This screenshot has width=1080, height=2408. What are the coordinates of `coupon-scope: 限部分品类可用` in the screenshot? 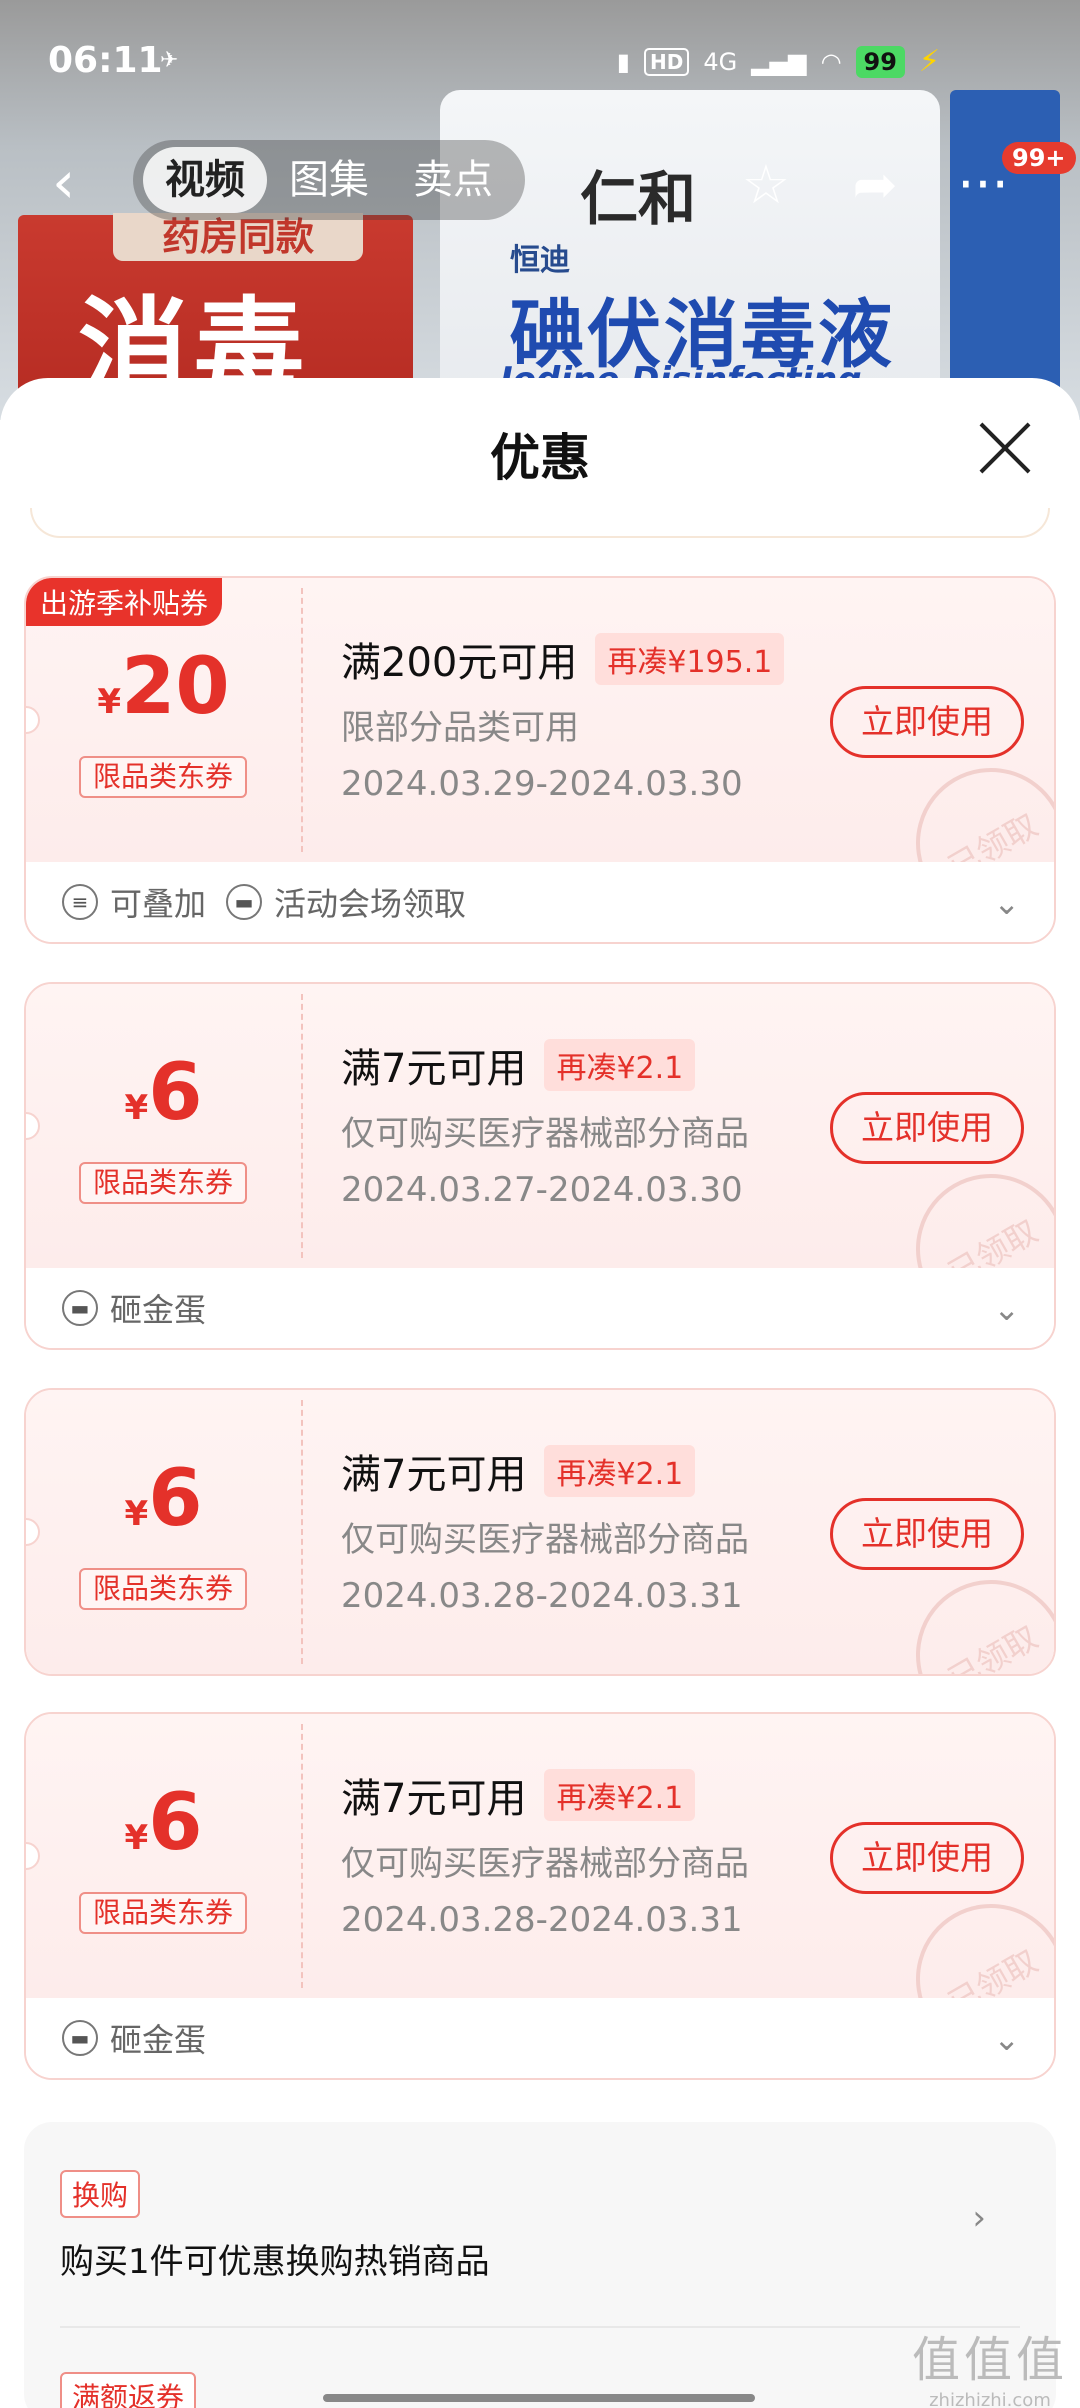 It's located at (460, 728).